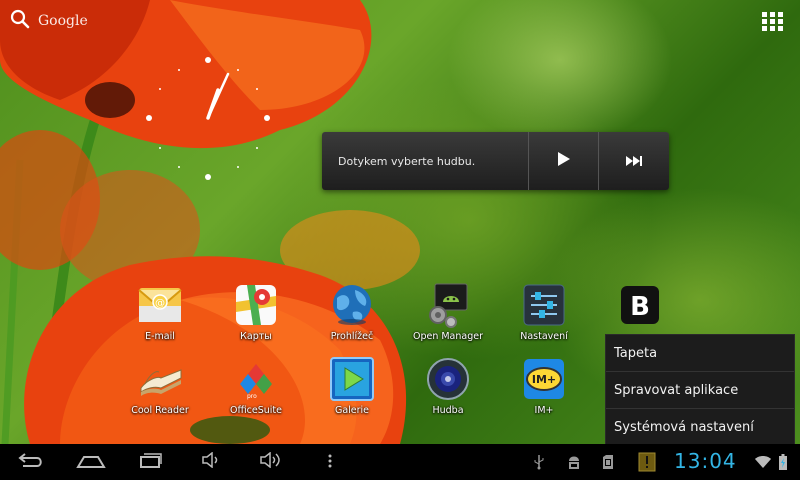  I want to click on app-label: OfficeSuite, so click(256, 410).